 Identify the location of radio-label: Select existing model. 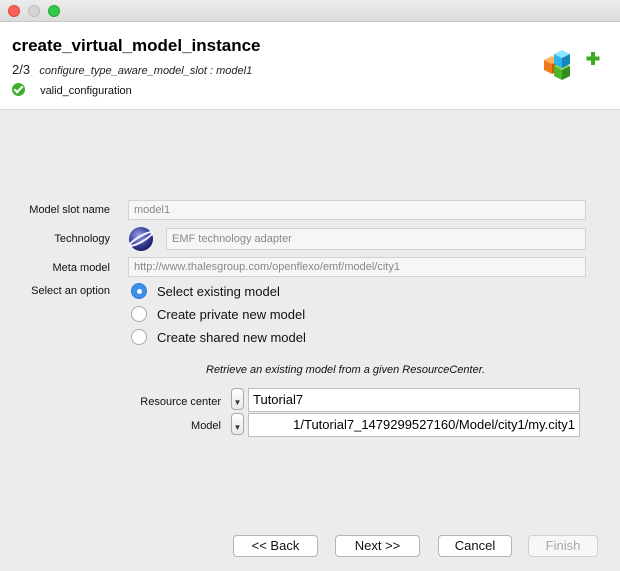
(218, 291).